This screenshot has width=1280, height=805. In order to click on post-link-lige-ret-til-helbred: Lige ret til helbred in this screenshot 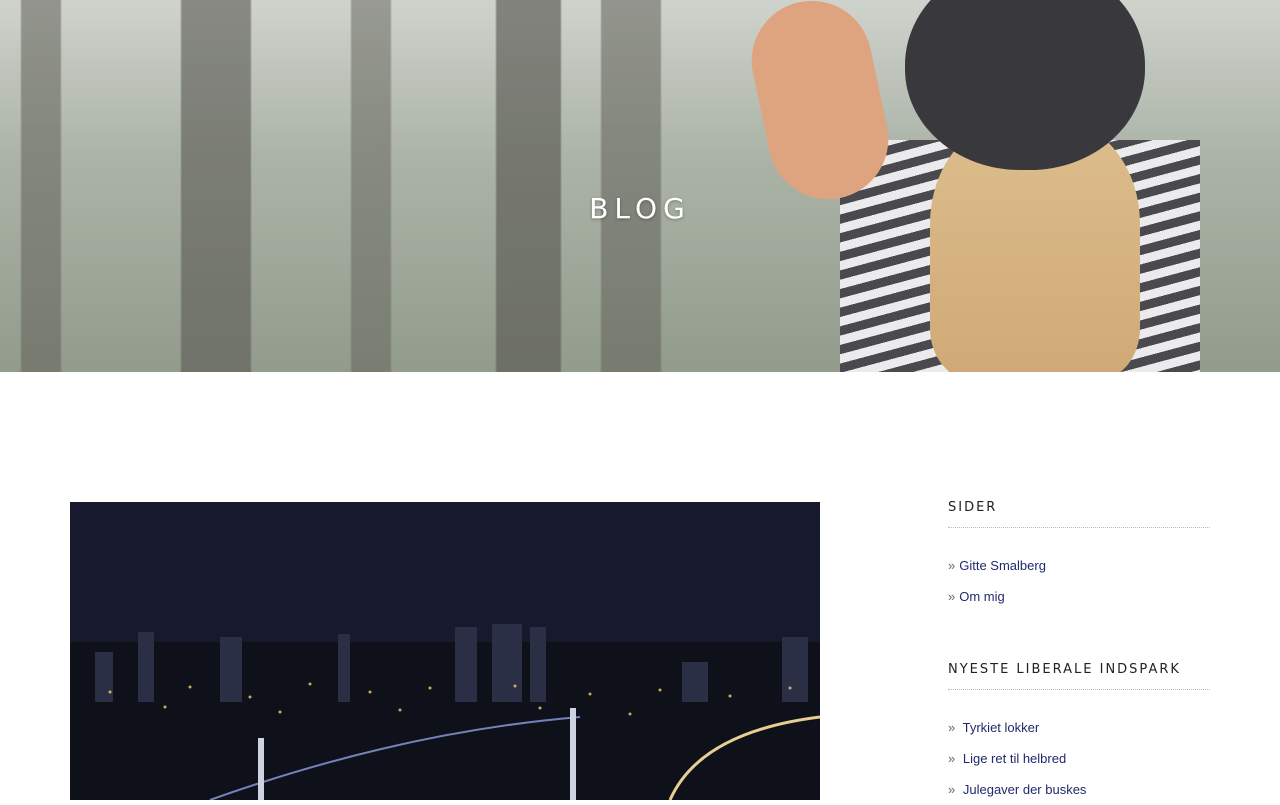, I will do `click(1014, 758)`.